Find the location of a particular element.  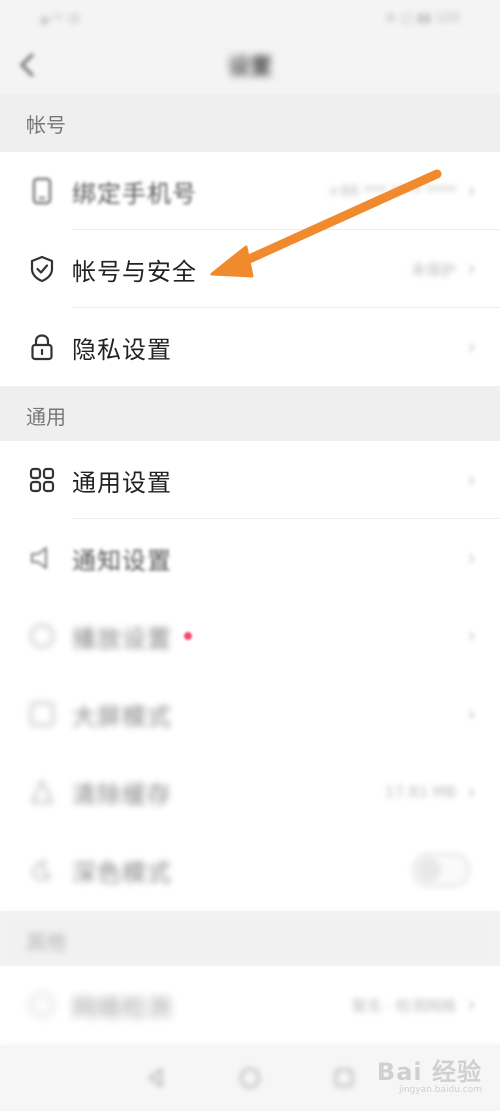

section-header-other: 其他 is located at coordinates (250, 940).